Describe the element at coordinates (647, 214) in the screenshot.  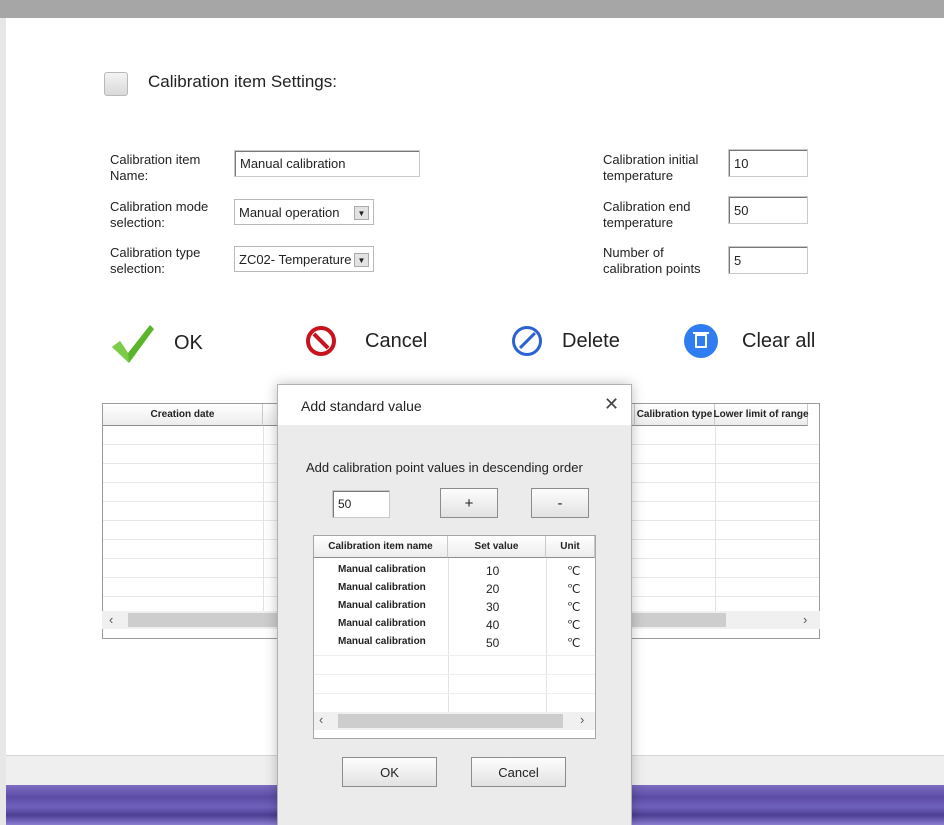
I see `end-temp-label: Calibration end temperature` at that location.